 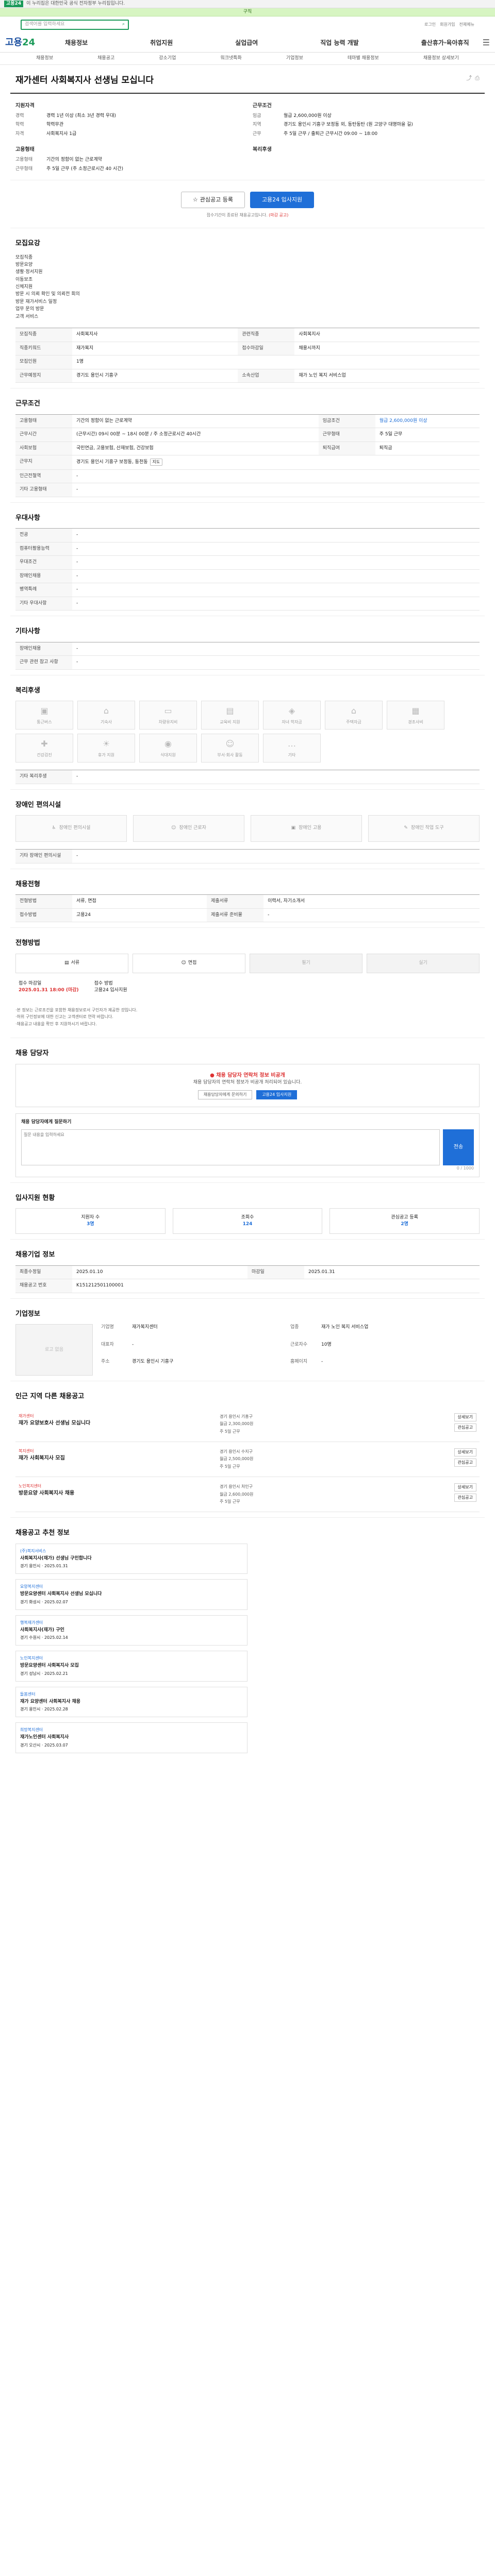 I want to click on search-bar: 검색어를 입력하세요 ⌕ 로그인 회원가입 전체메뉴, so click(x=247, y=24).